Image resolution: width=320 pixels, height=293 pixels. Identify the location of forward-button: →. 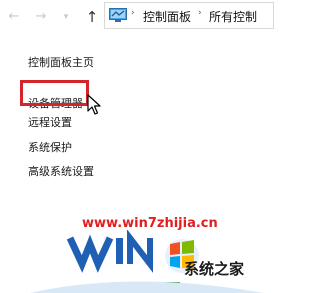
(41, 17).